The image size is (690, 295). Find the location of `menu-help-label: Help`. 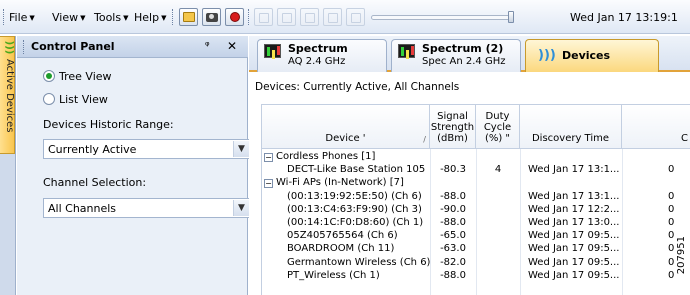

menu-help-label: Help is located at coordinates (147, 17).